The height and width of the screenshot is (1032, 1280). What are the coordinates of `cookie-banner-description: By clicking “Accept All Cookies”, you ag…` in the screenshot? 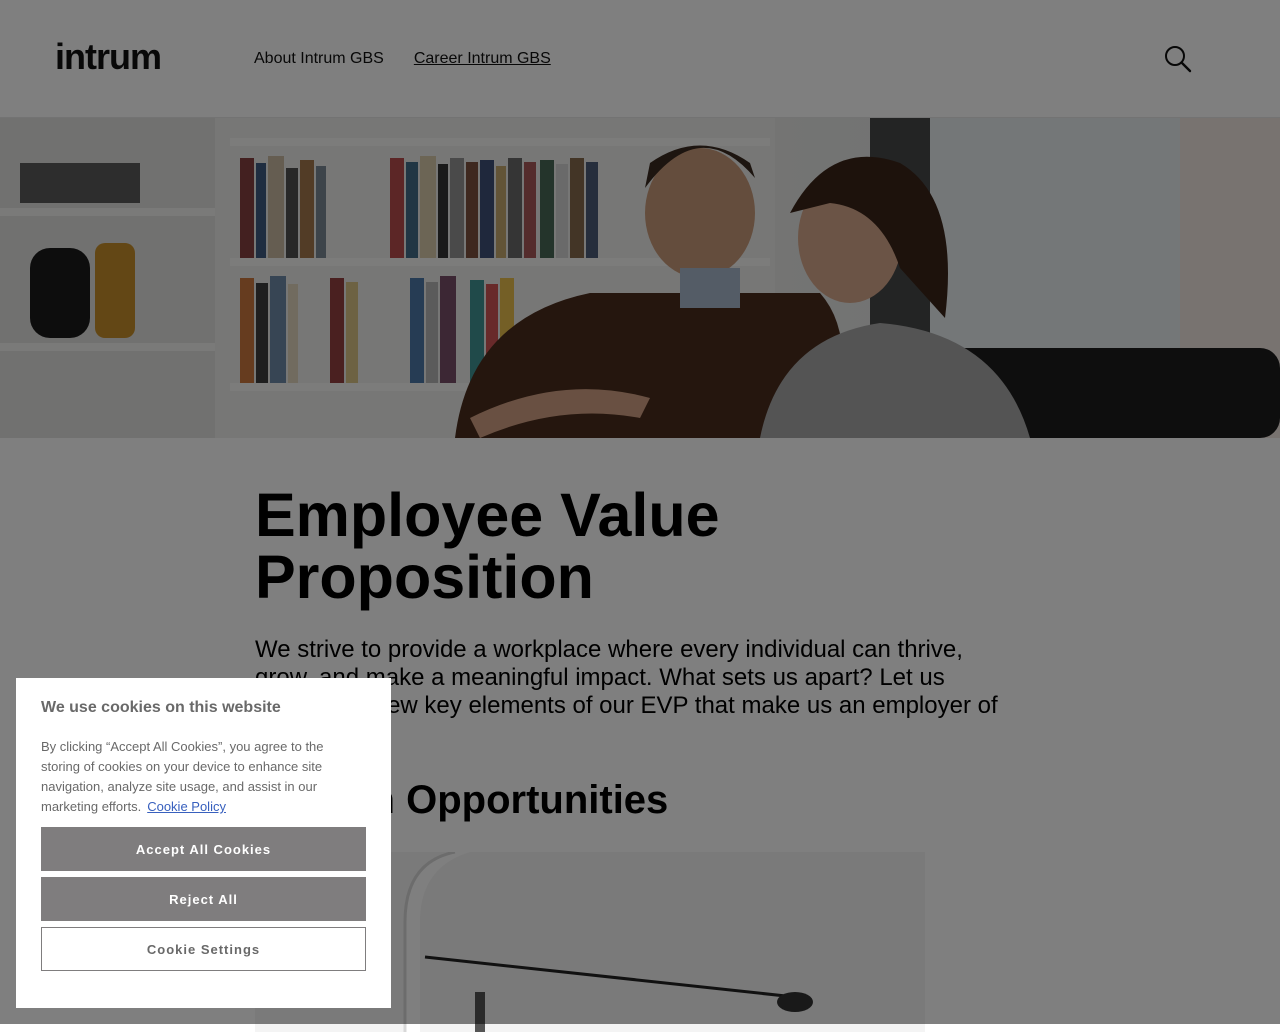 It's located at (203, 777).